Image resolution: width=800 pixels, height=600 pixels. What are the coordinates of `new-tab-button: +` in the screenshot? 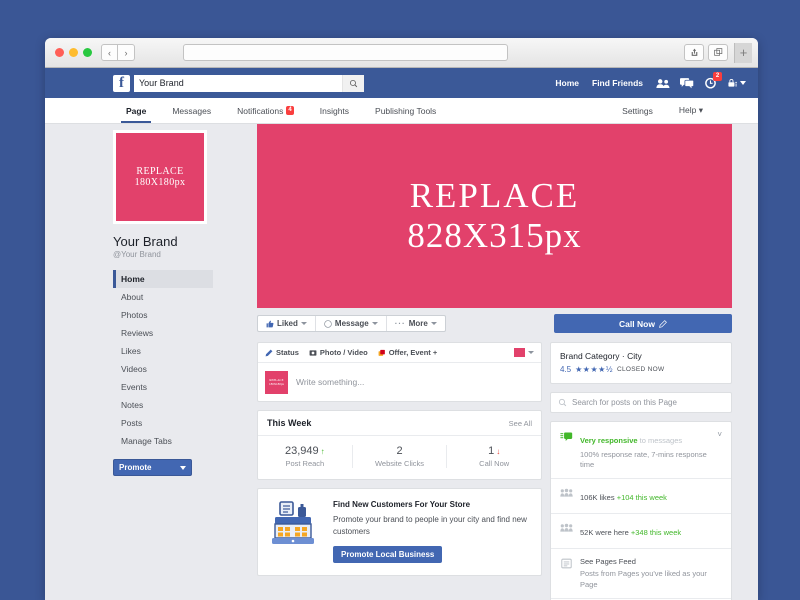 It's located at (743, 52).